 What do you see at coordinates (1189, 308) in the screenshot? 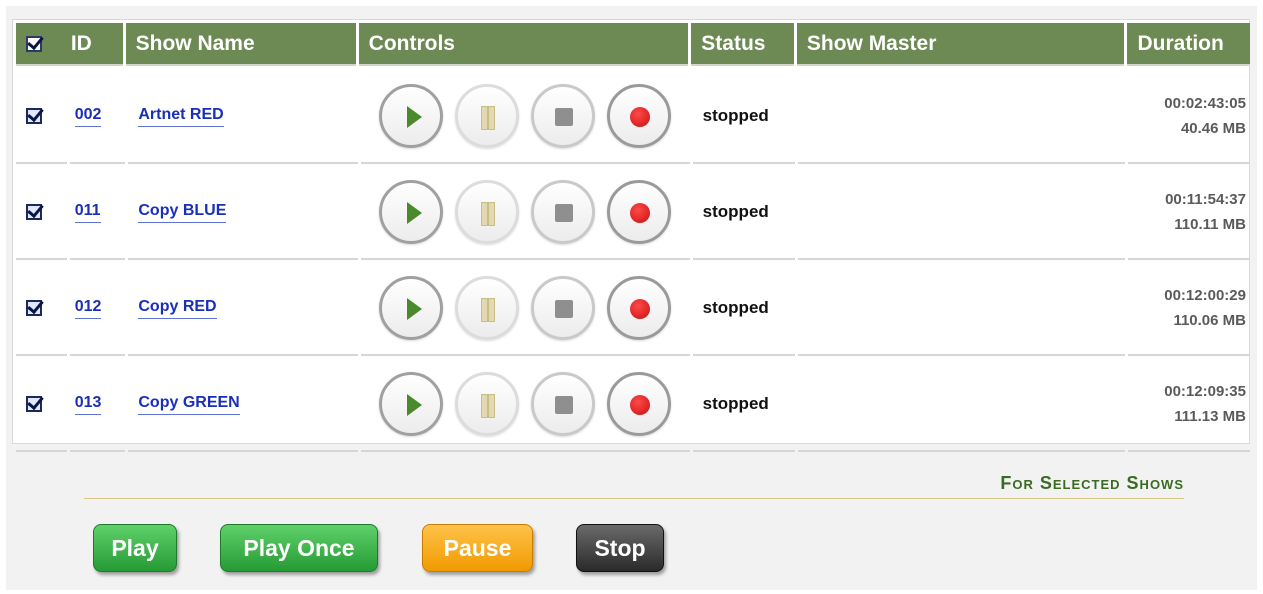
I see `row-duration-cell: 00:12:00:29 110.06 MB` at bounding box center [1189, 308].